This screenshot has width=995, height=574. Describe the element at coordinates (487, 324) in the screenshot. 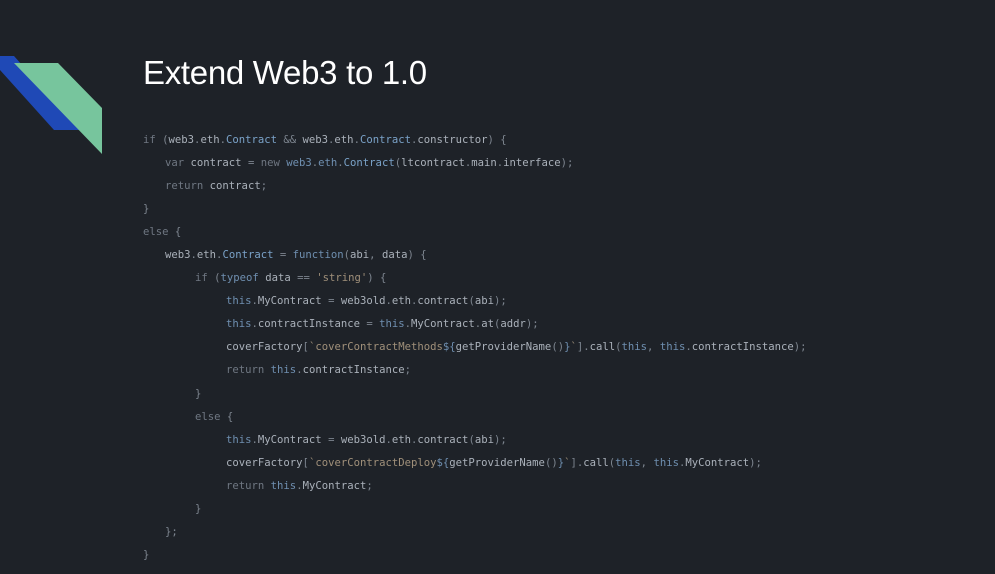

I see `code-token: at` at that location.